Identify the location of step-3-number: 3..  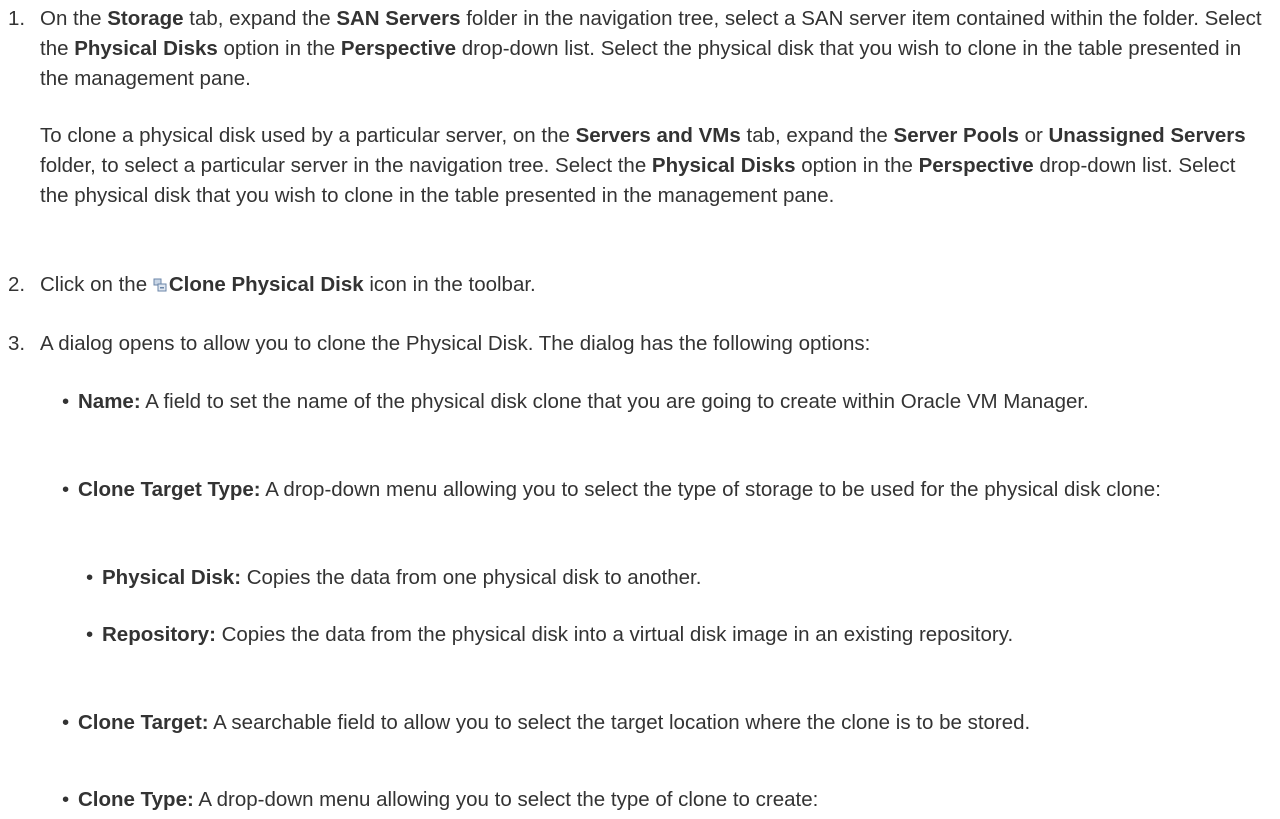
(17, 343).